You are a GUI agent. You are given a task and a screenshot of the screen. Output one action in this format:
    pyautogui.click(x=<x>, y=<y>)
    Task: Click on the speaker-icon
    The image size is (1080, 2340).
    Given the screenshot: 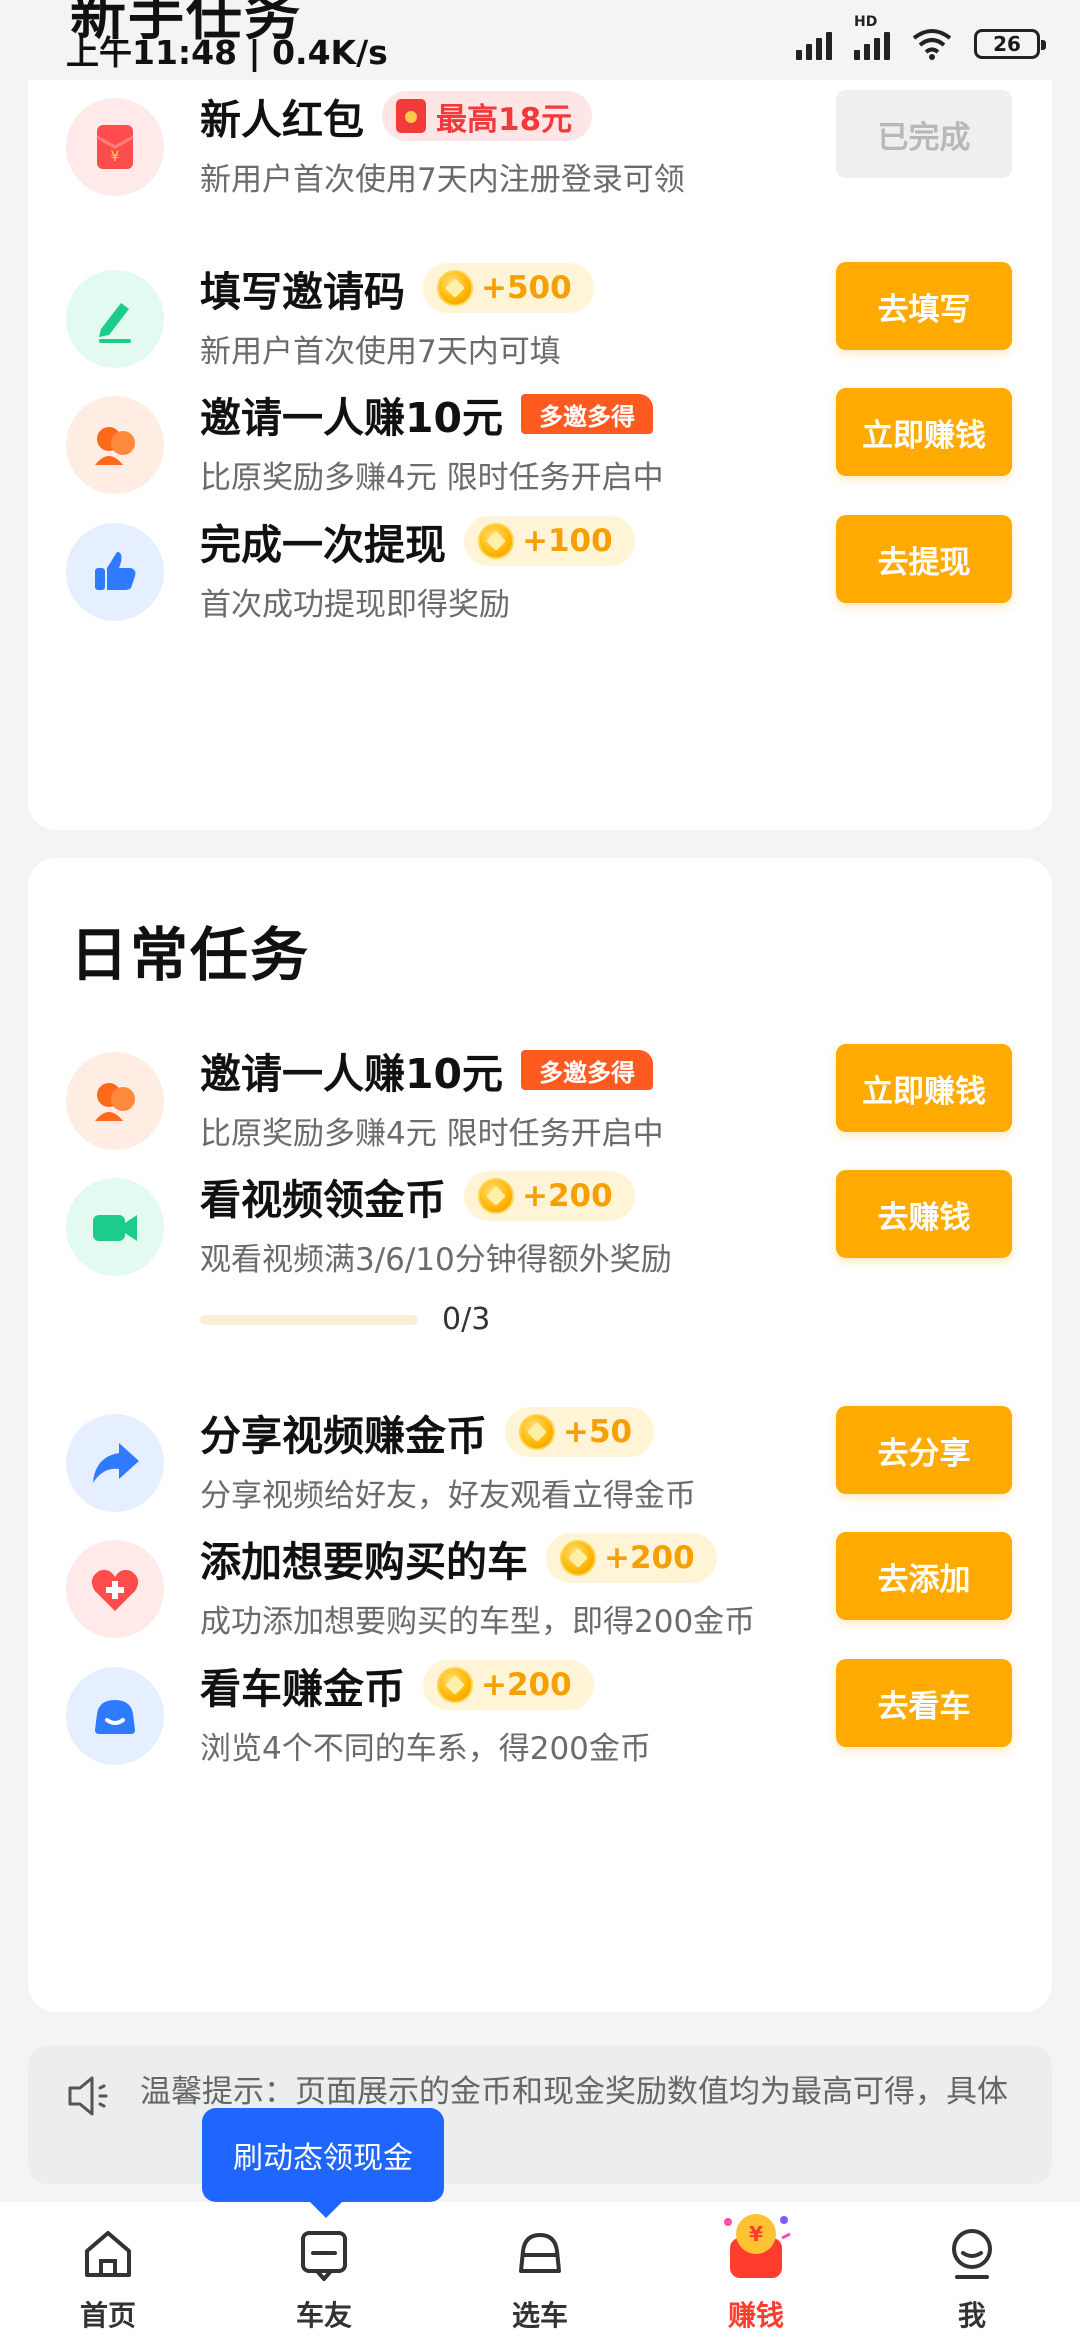 What is the action you would take?
    pyautogui.click(x=88, y=2096)
    